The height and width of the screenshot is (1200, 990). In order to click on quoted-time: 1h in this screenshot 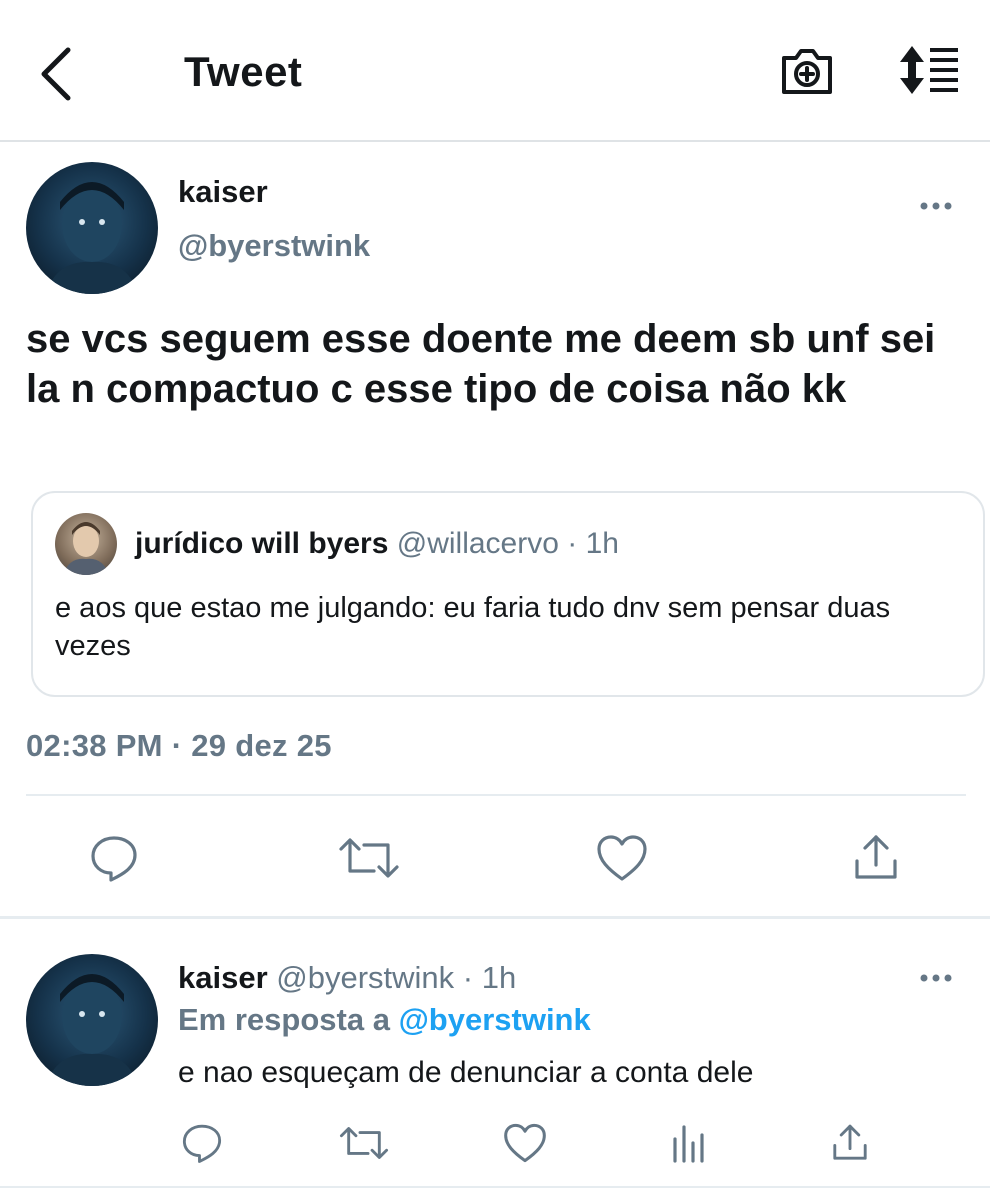, I will do `click(602, 543)`.